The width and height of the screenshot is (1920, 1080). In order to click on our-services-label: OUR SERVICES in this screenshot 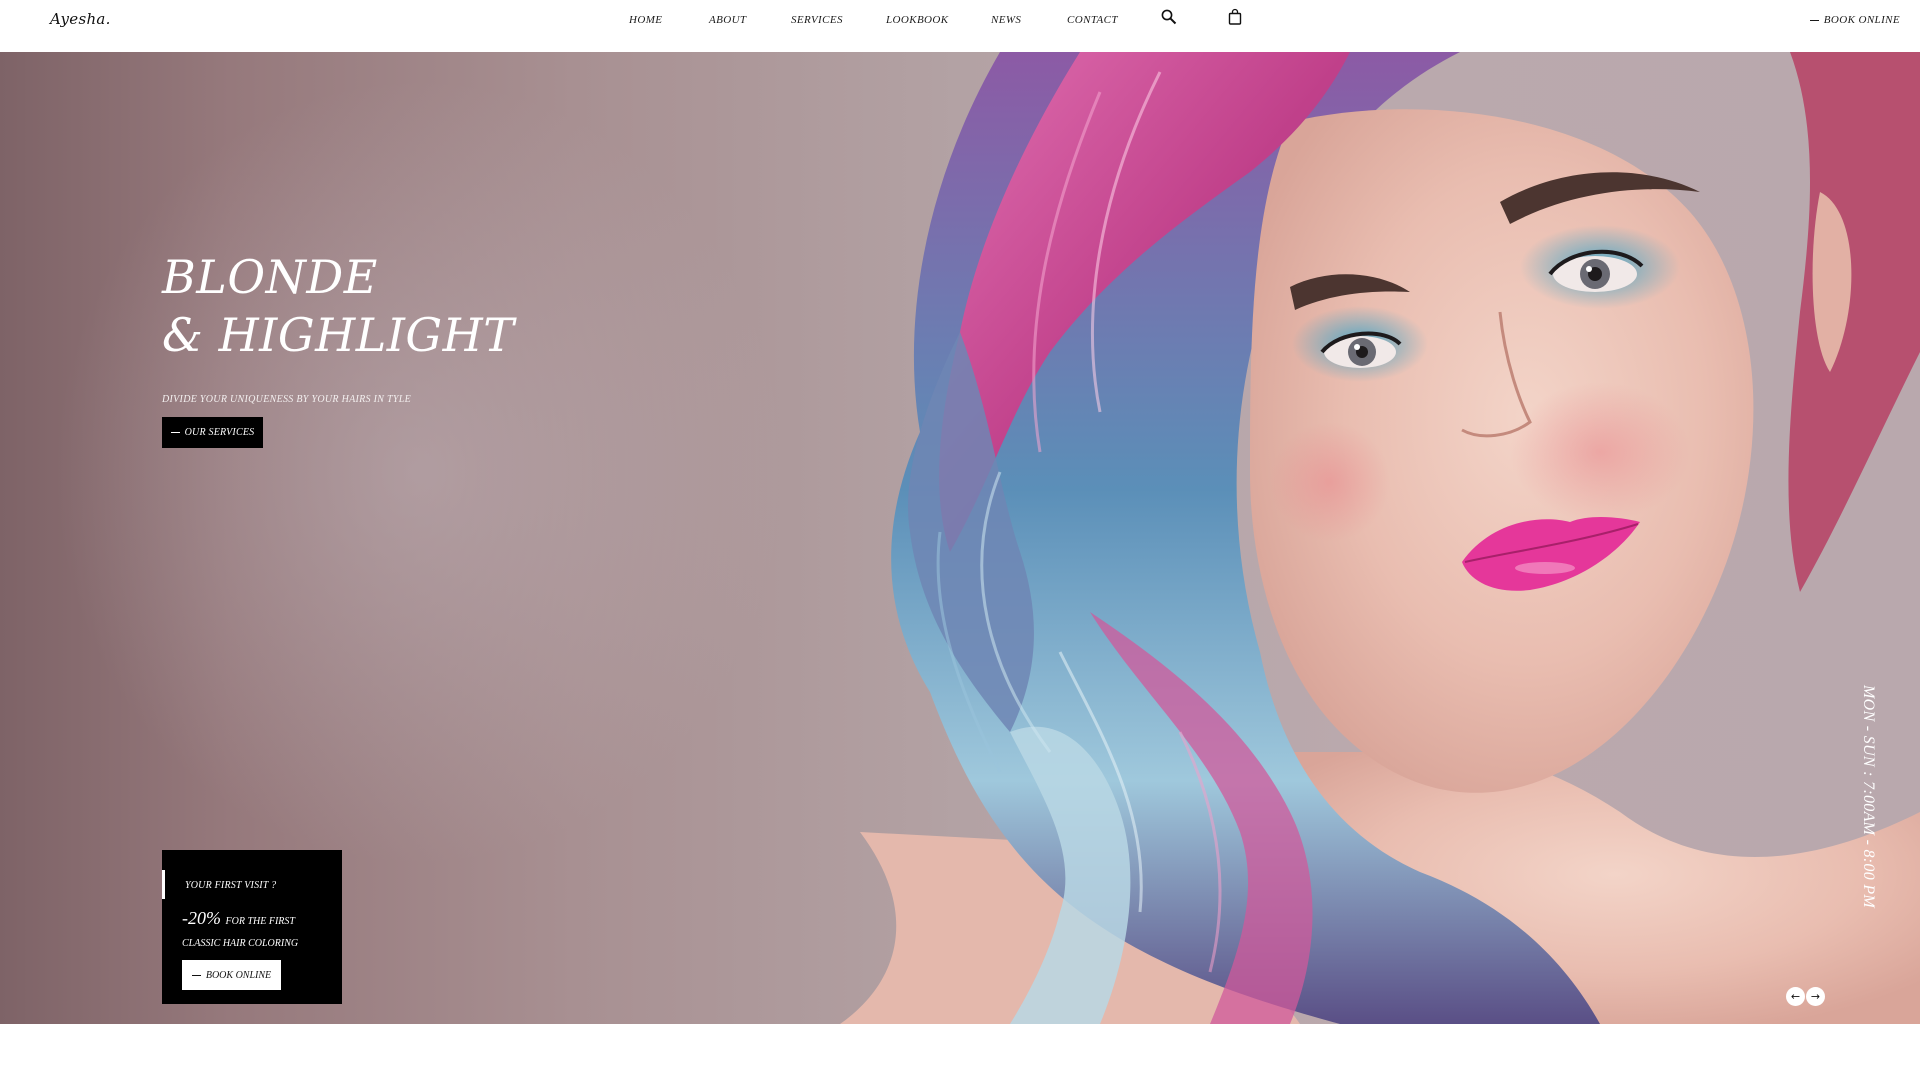, I will do `click(219, 432)`.